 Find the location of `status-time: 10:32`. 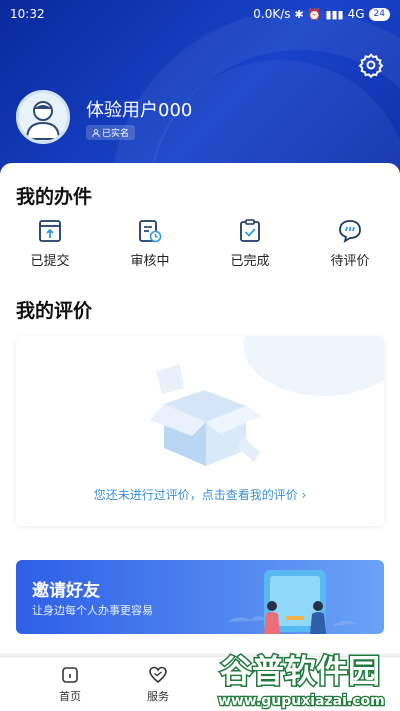

status-time: 10:32 is located at coordinates (27, 14).